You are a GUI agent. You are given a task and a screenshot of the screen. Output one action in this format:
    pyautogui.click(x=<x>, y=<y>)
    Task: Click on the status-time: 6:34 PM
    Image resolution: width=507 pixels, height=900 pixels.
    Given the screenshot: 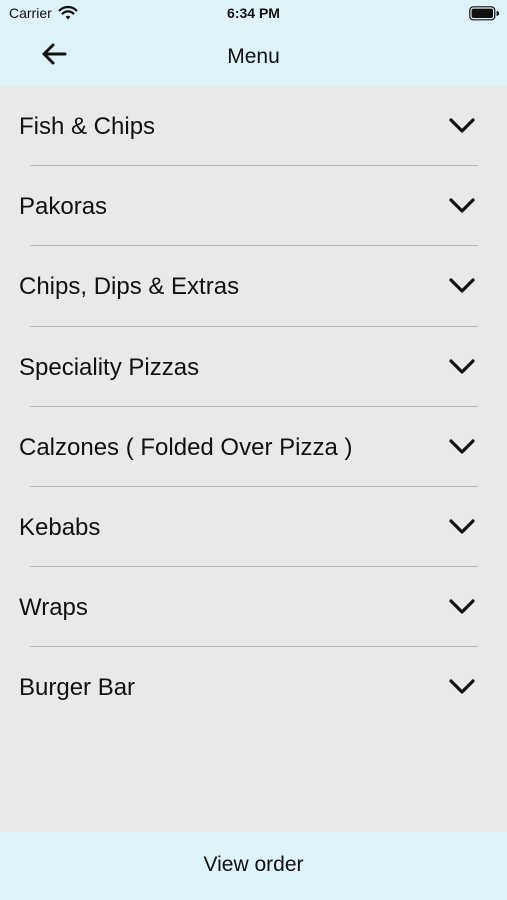 What is the action you would take?
    pyautogui.click(x=253, y=13)
    